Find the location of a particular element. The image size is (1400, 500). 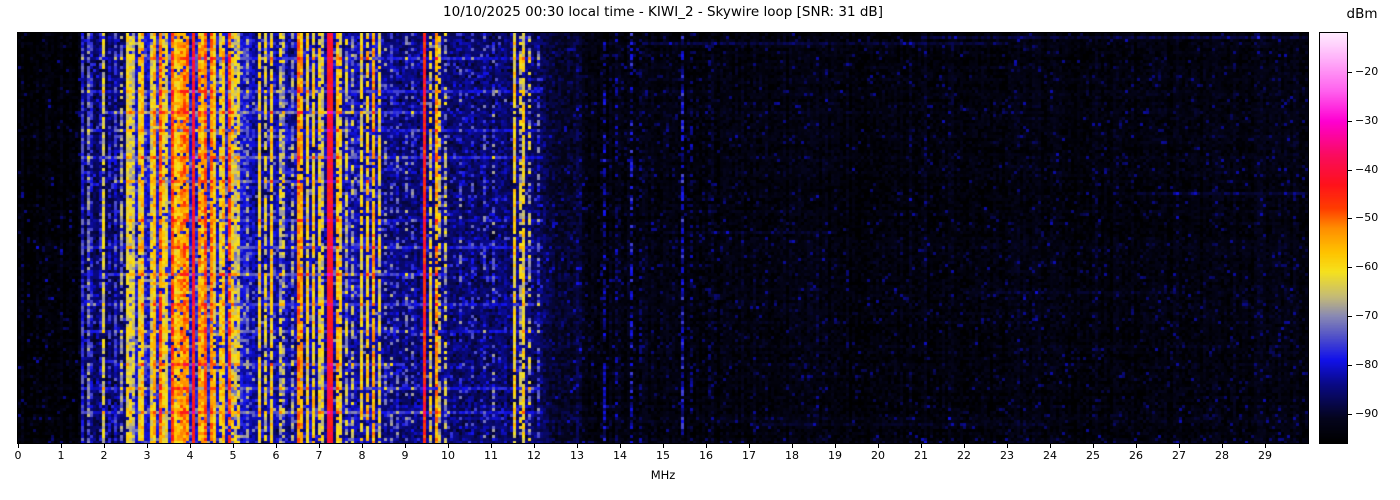

colorbar-tick-label: −80 is located at coordinates (1367, 364).